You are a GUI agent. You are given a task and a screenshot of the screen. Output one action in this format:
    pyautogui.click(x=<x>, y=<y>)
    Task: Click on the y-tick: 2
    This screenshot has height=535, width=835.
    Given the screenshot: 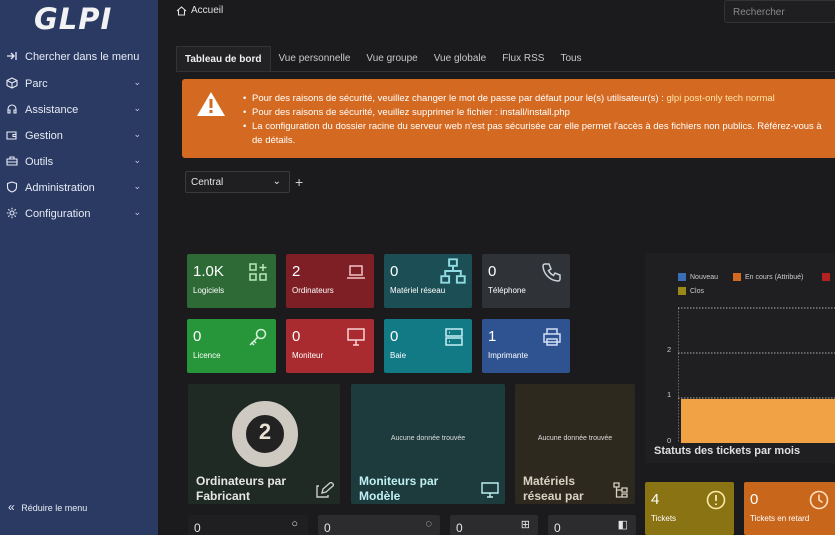 What is the action you would take?
    pyautogui.click(x=669, y=349)
    